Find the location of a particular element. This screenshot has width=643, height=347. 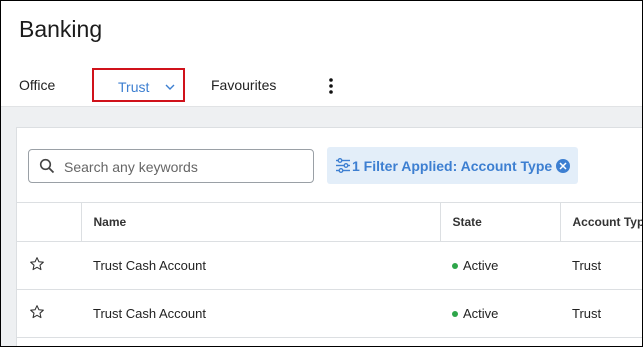

close-circle-icon is located at coordinates (563, 166).